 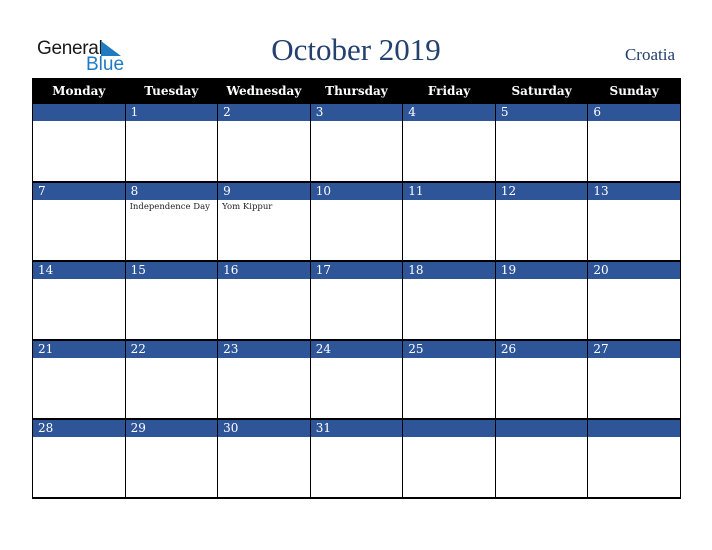 I want to click on week-date-band: 7 8 9 10 11 12 13, so click(x=356, y=191).